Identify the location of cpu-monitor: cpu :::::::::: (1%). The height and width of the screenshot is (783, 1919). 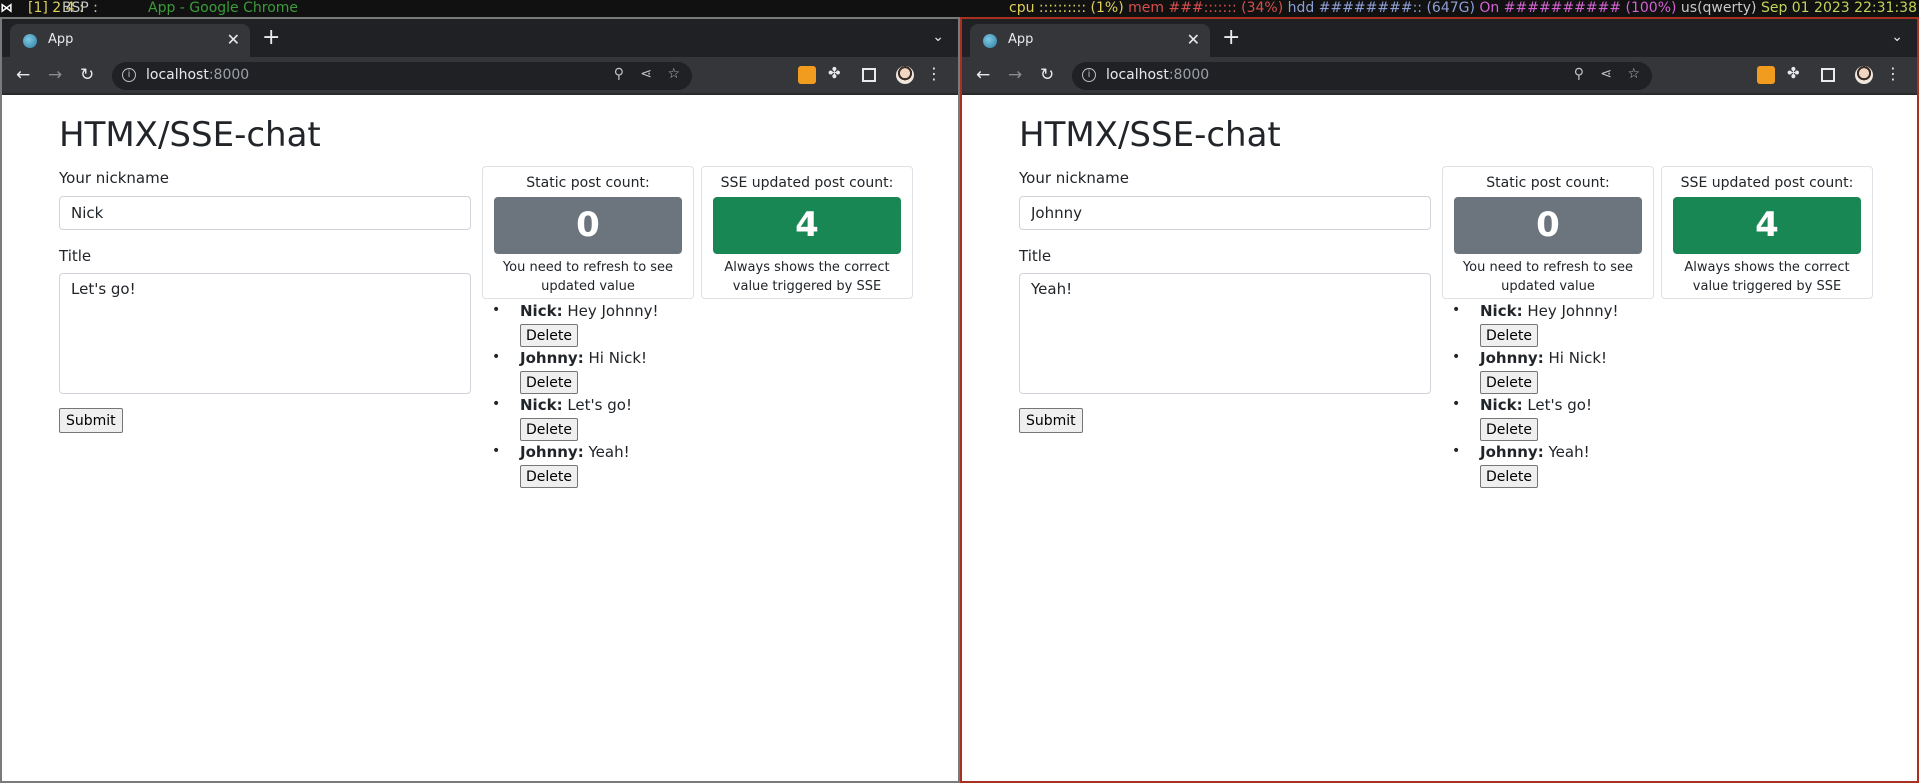
(1066, 8).